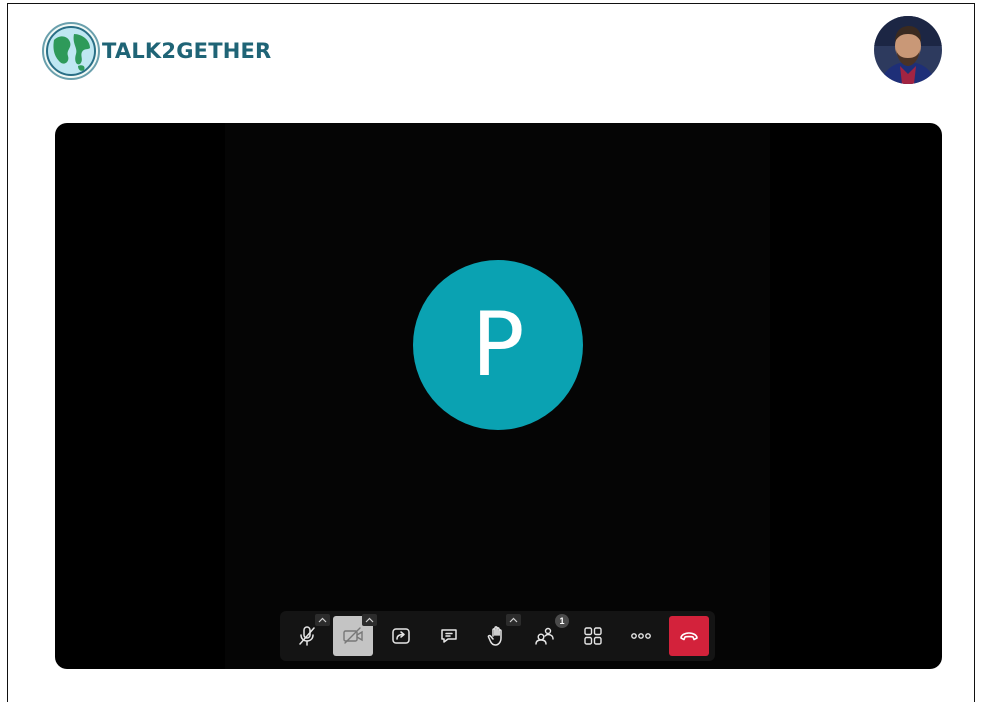 Image resolution: width=981 pixels, height=702 pixels. I want to click on layout-button, so click(593, 636).